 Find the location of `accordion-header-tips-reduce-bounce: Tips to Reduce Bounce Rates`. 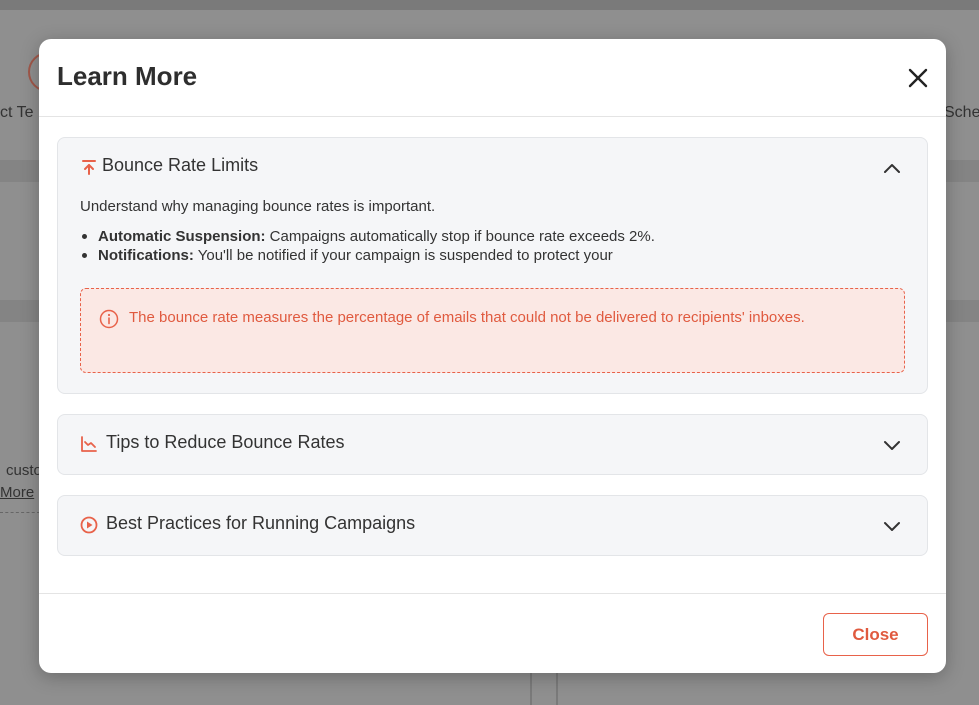

accordion-header-tips-reduce-bounce: Tips to Reduce Bounce Rates is located at coordinates (492, 444).